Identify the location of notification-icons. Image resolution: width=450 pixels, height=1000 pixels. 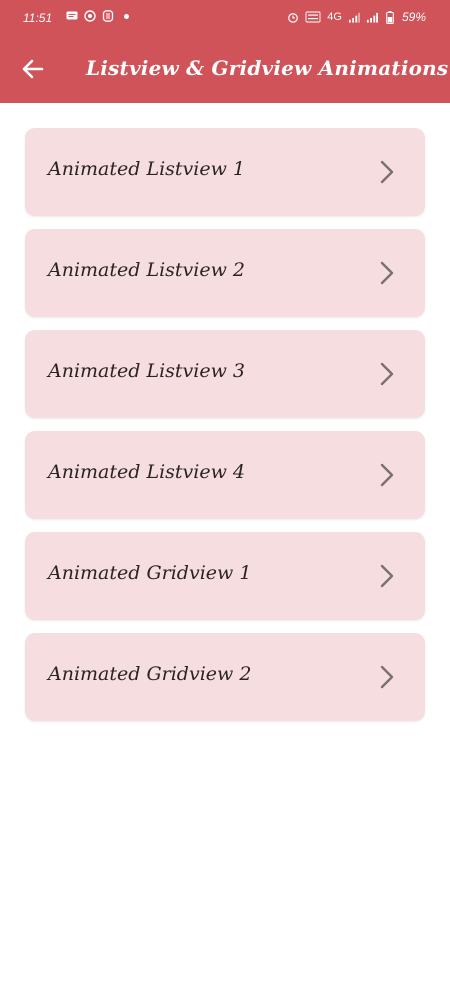
(97, 16).